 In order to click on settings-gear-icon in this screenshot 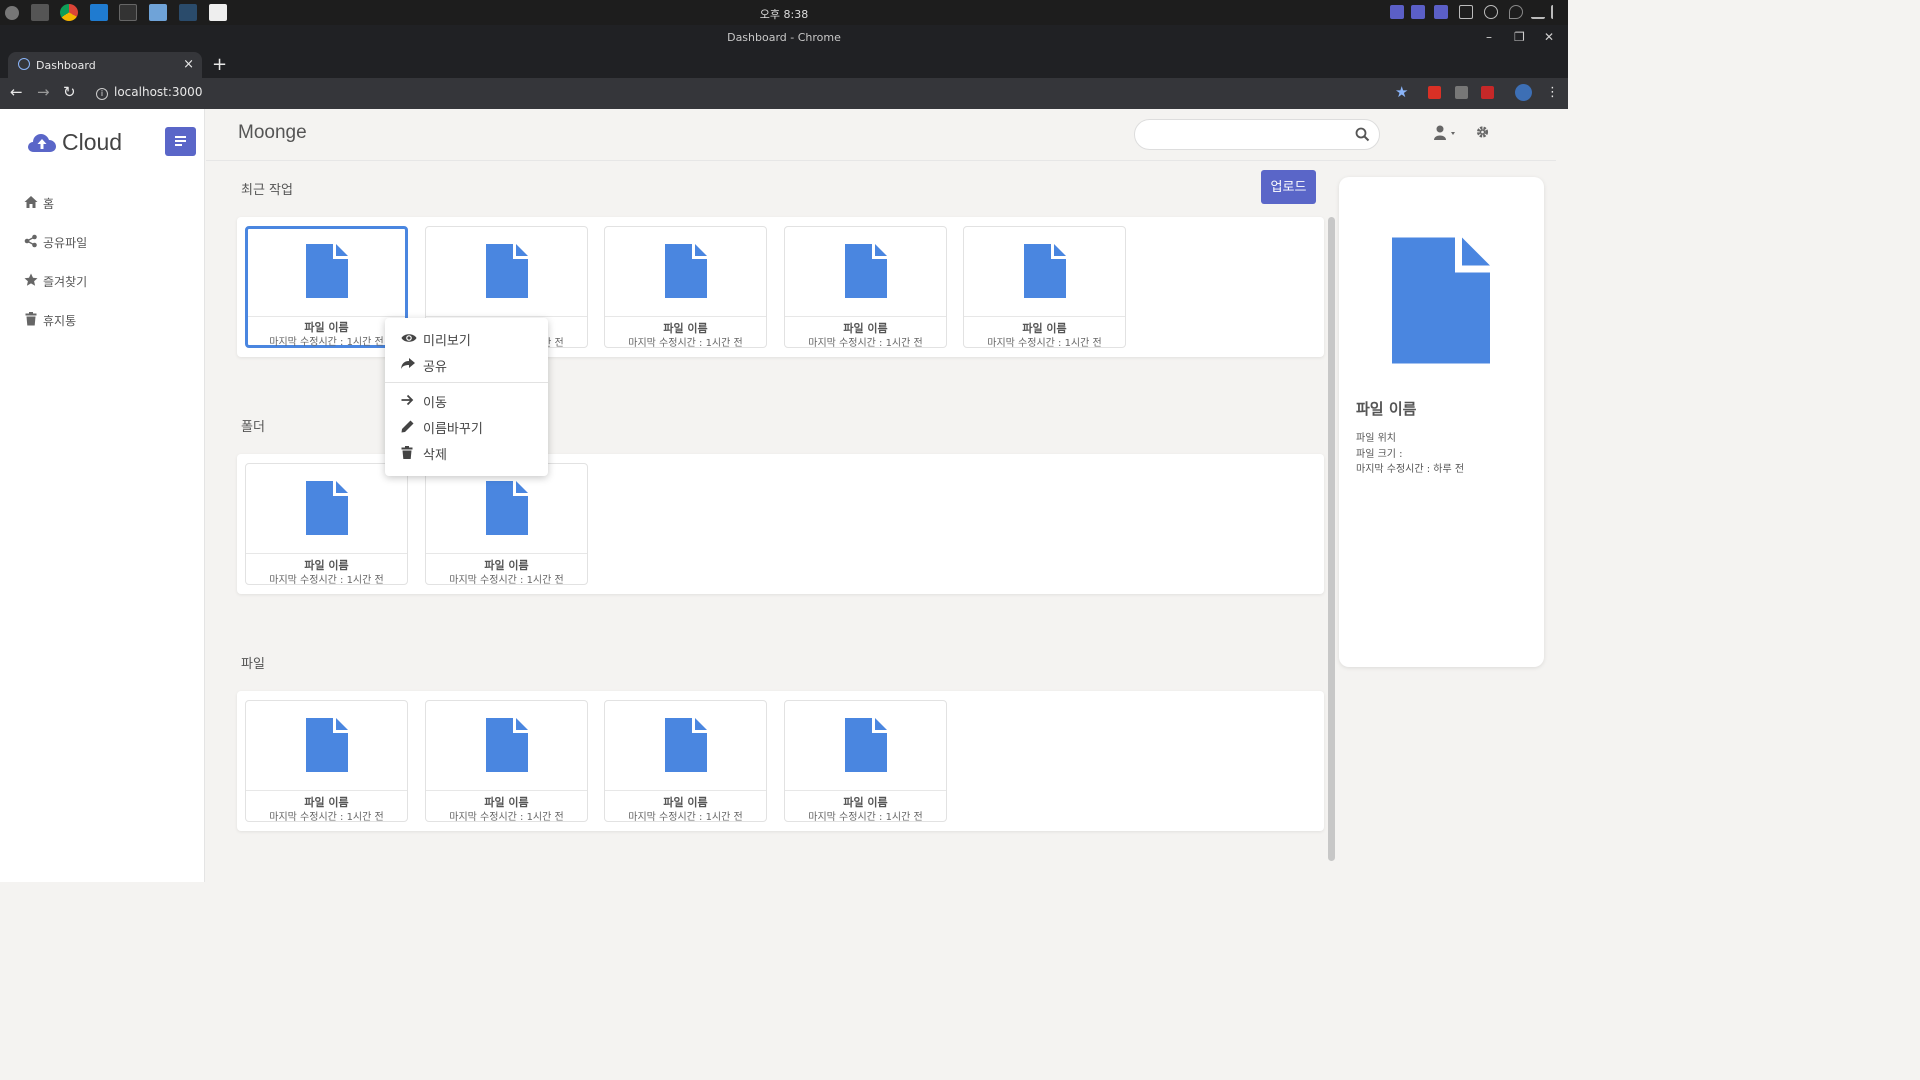, I will do `click(1482, 132)`.